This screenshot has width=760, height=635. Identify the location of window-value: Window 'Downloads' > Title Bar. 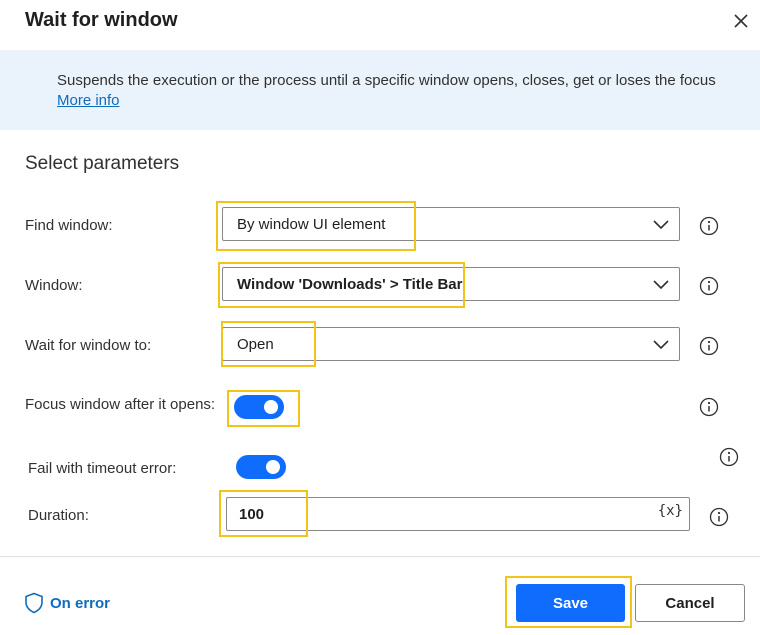
(350, 284).